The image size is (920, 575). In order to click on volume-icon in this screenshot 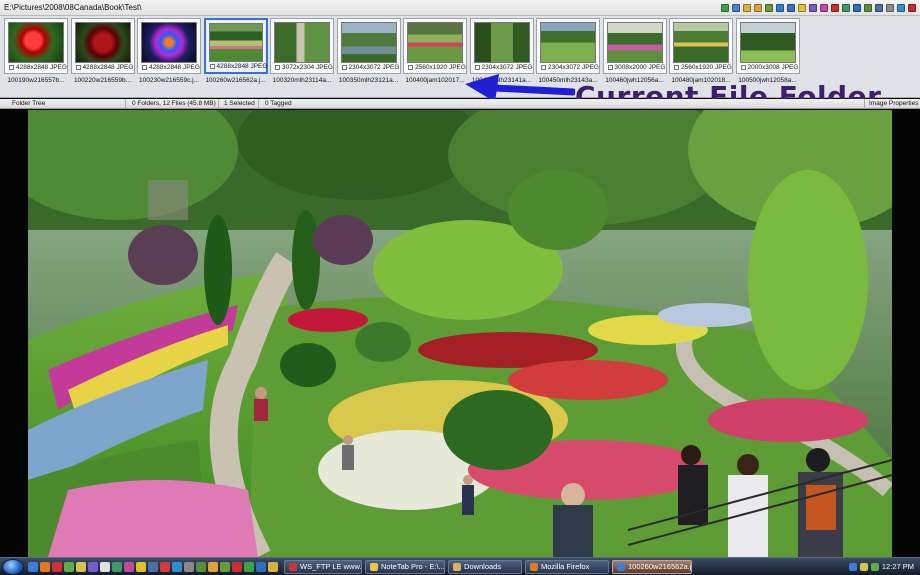, I will do `click(863, 566)`.